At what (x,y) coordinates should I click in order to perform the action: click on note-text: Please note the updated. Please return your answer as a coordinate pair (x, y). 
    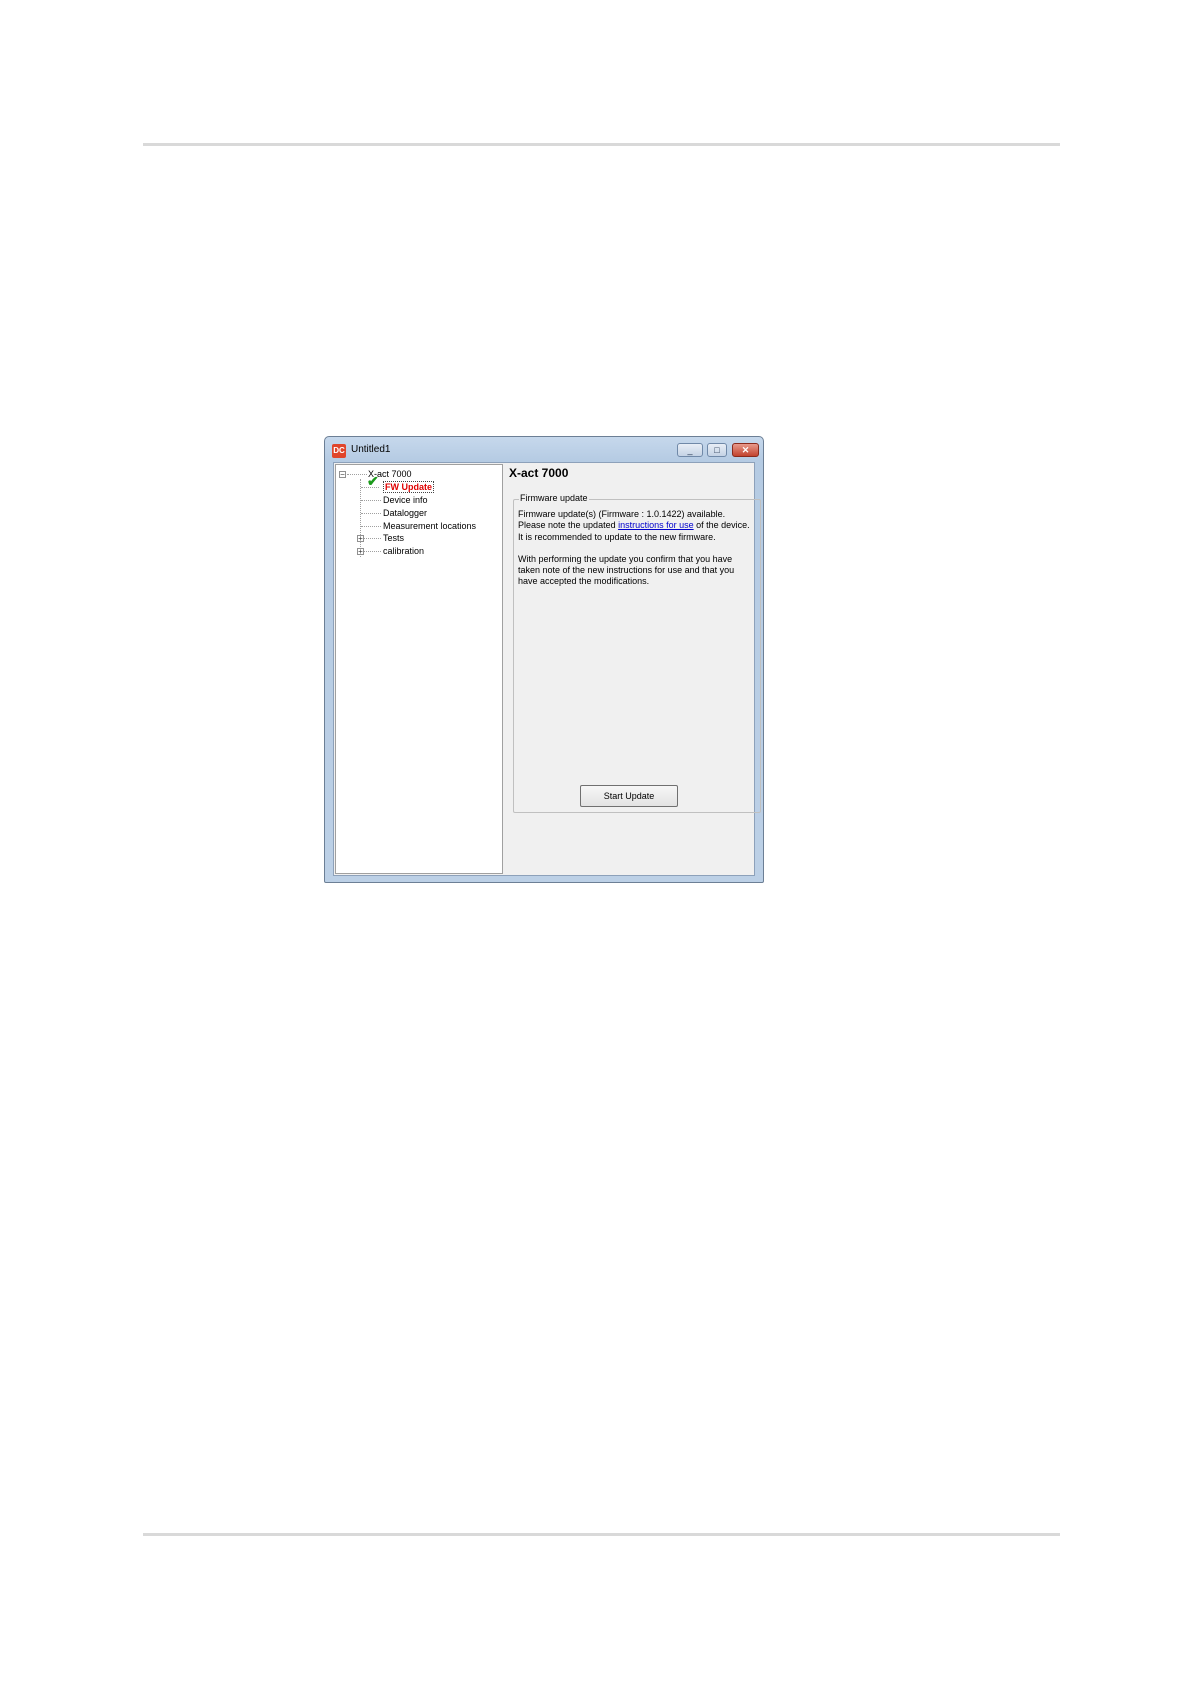
    Looking at the image, I should click on (568, 525).